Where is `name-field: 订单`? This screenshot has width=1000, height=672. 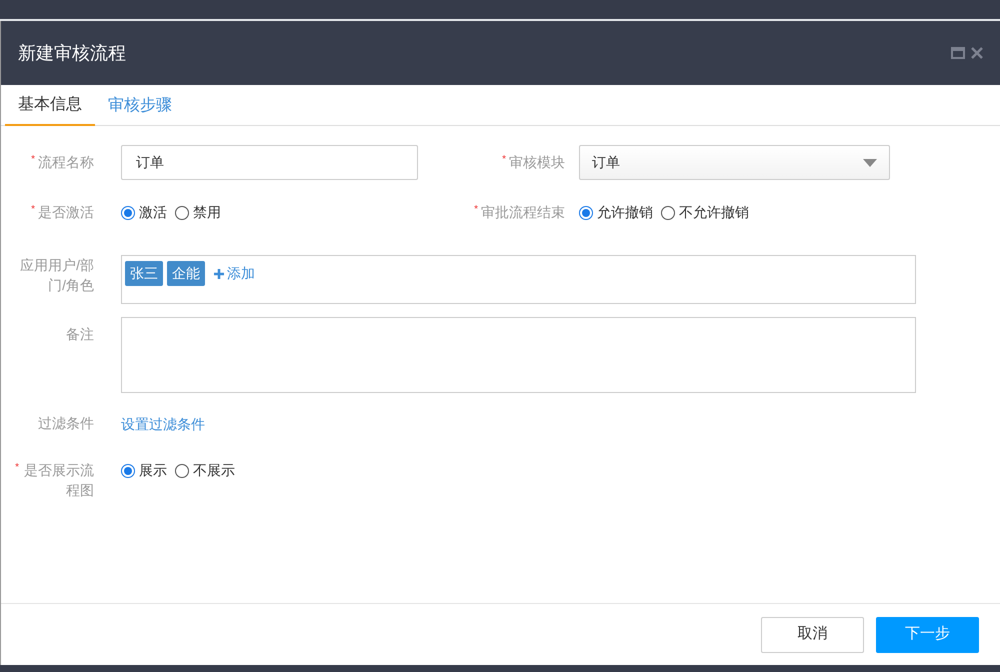 name-field: 订单 is located at coordinates (269, 162).